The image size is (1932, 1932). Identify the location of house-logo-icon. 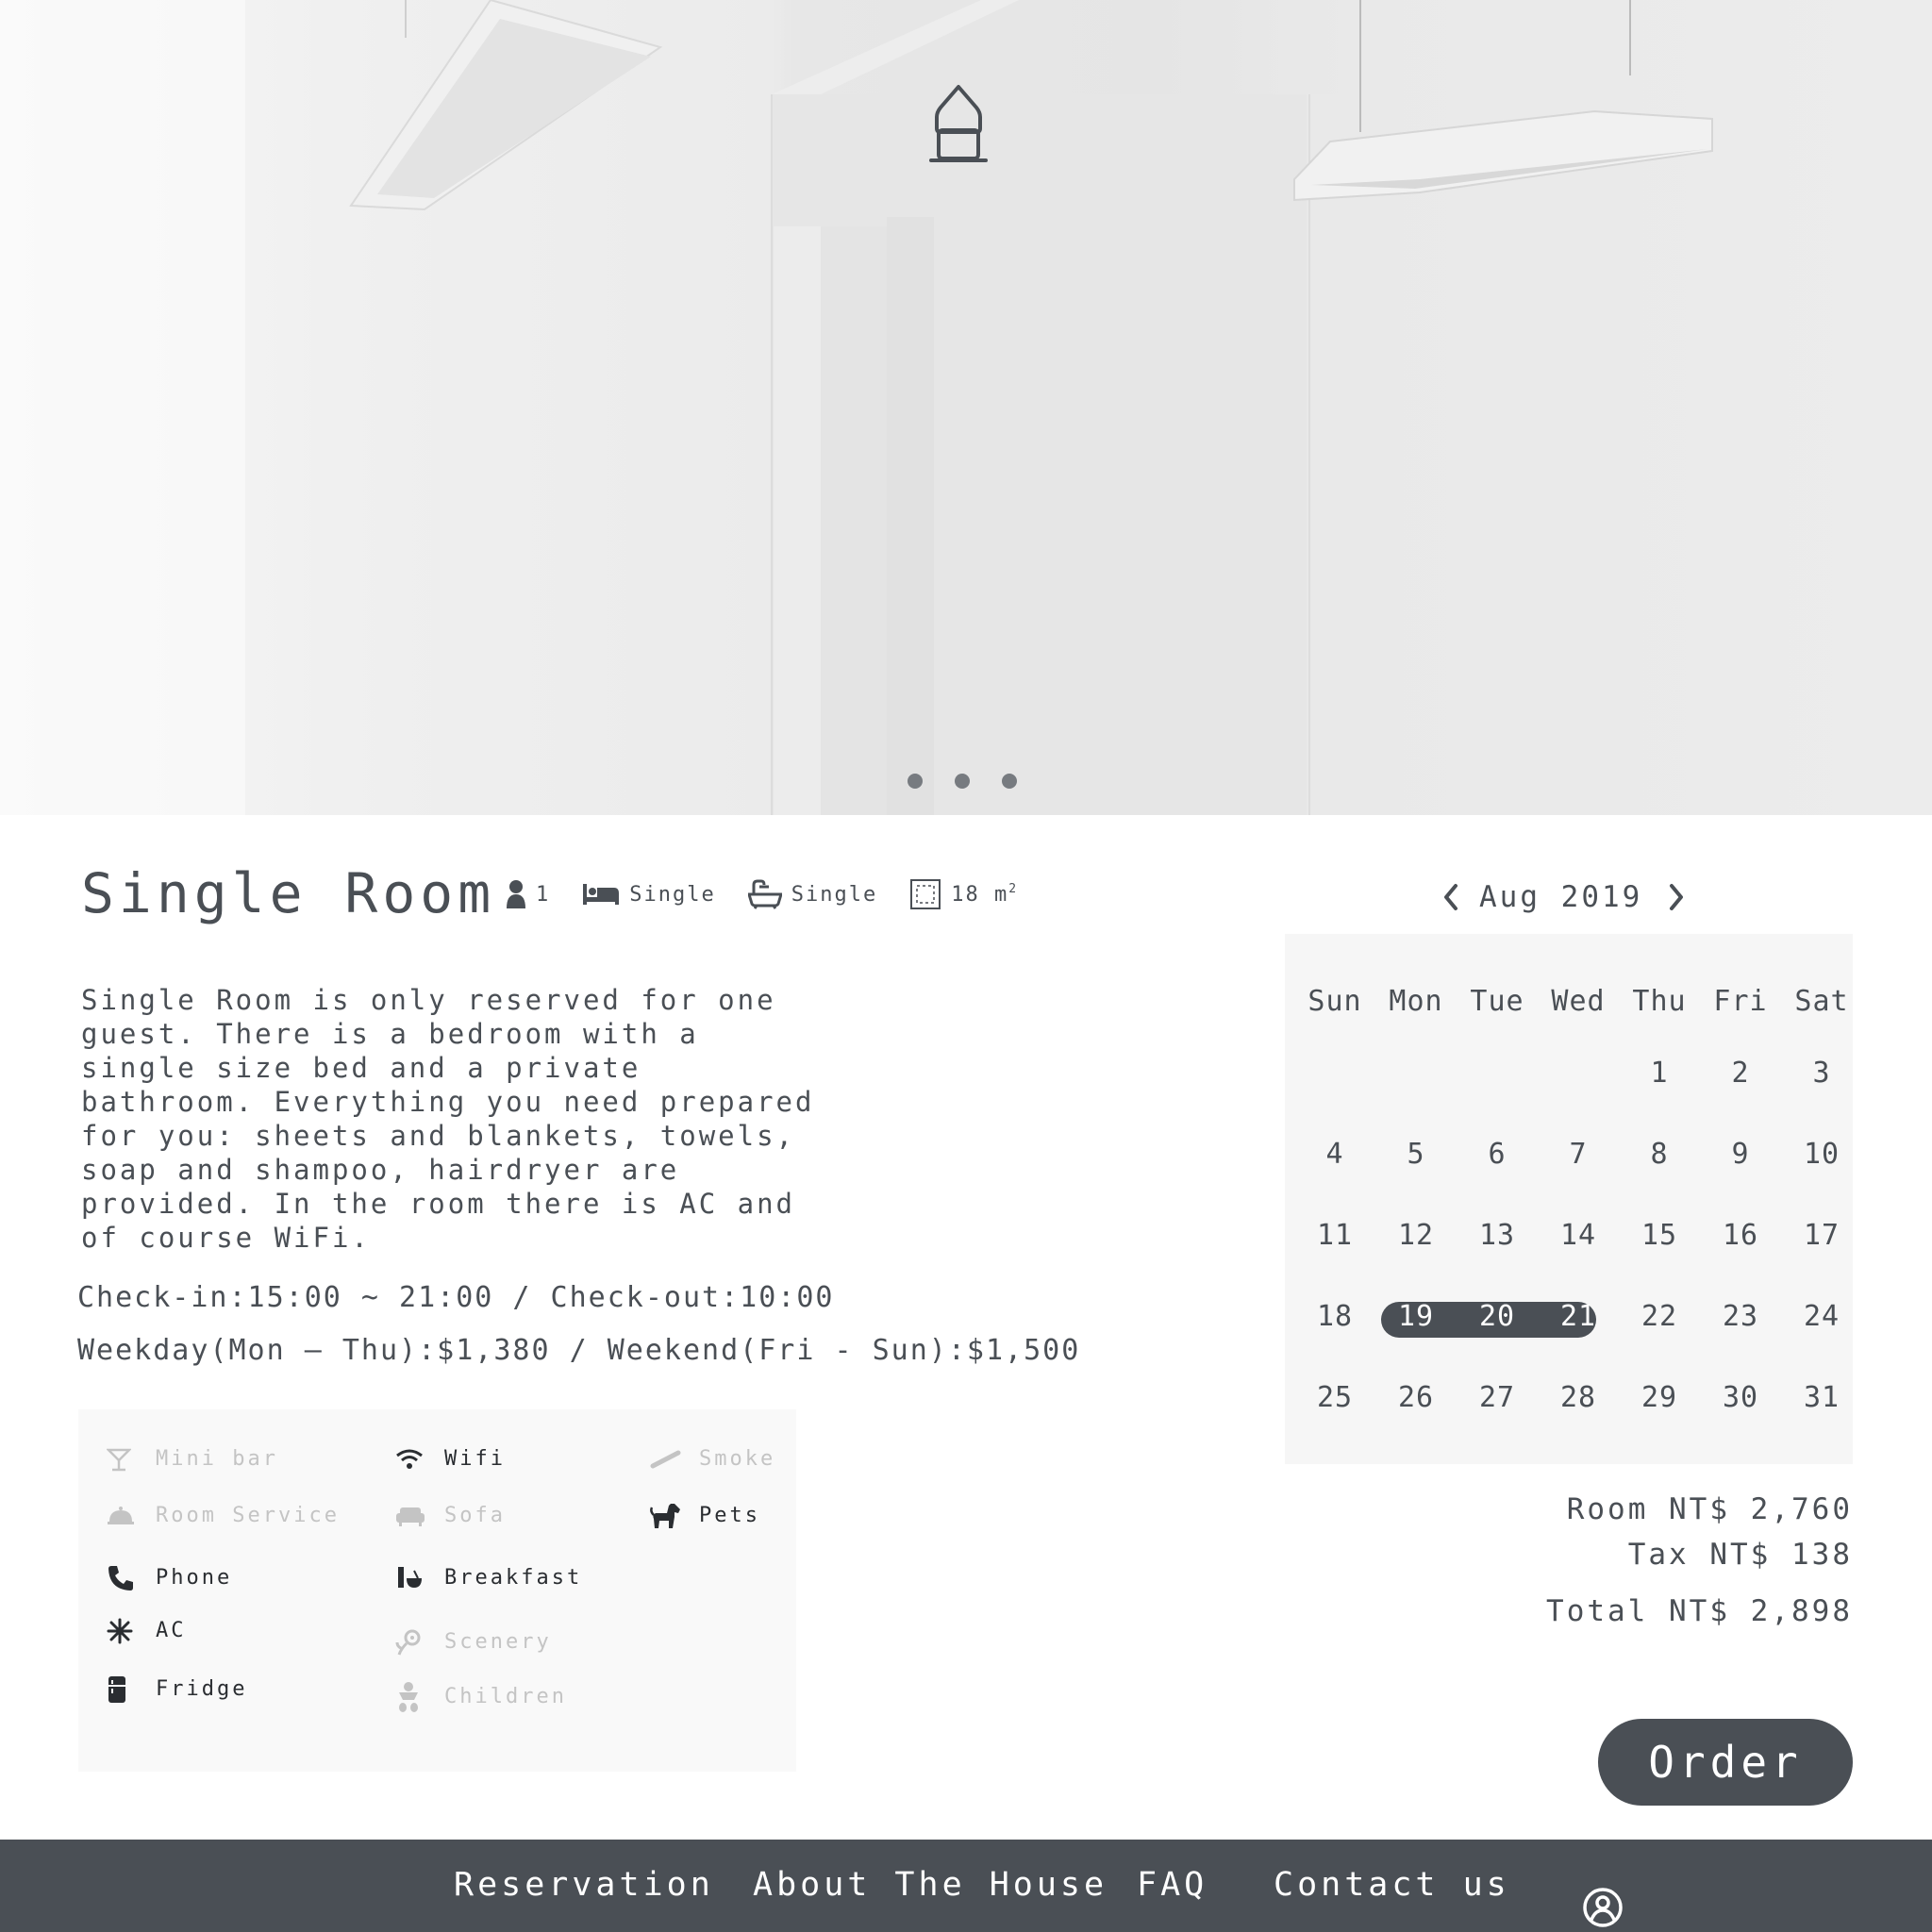
(959, 123).